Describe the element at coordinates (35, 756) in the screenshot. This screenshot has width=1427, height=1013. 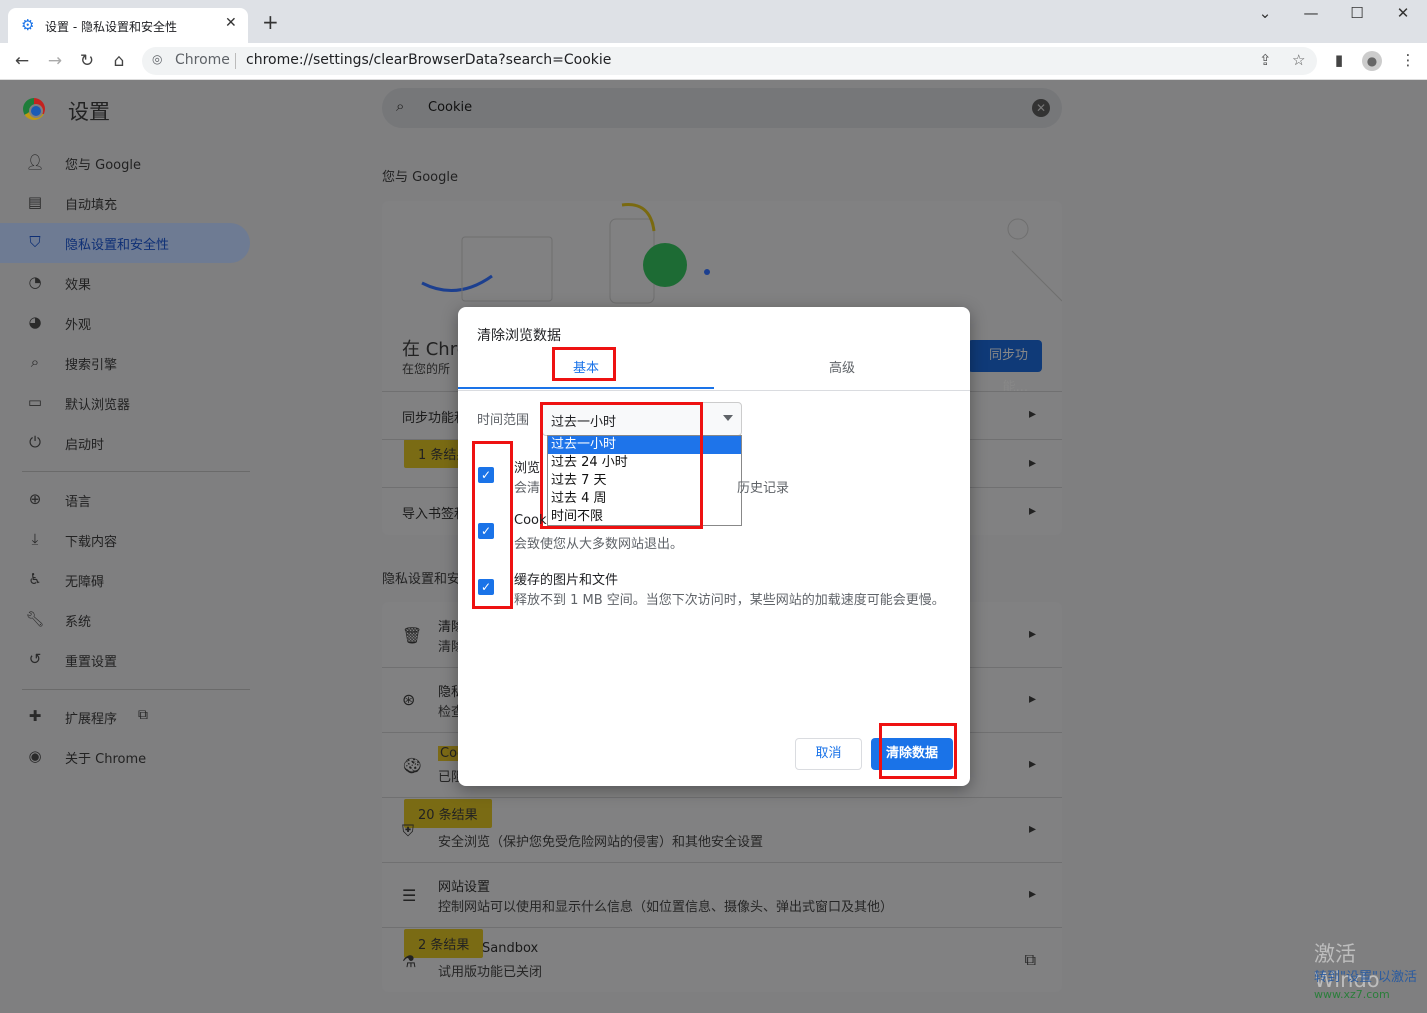
I see `chrome-icon: ◉` at that location.